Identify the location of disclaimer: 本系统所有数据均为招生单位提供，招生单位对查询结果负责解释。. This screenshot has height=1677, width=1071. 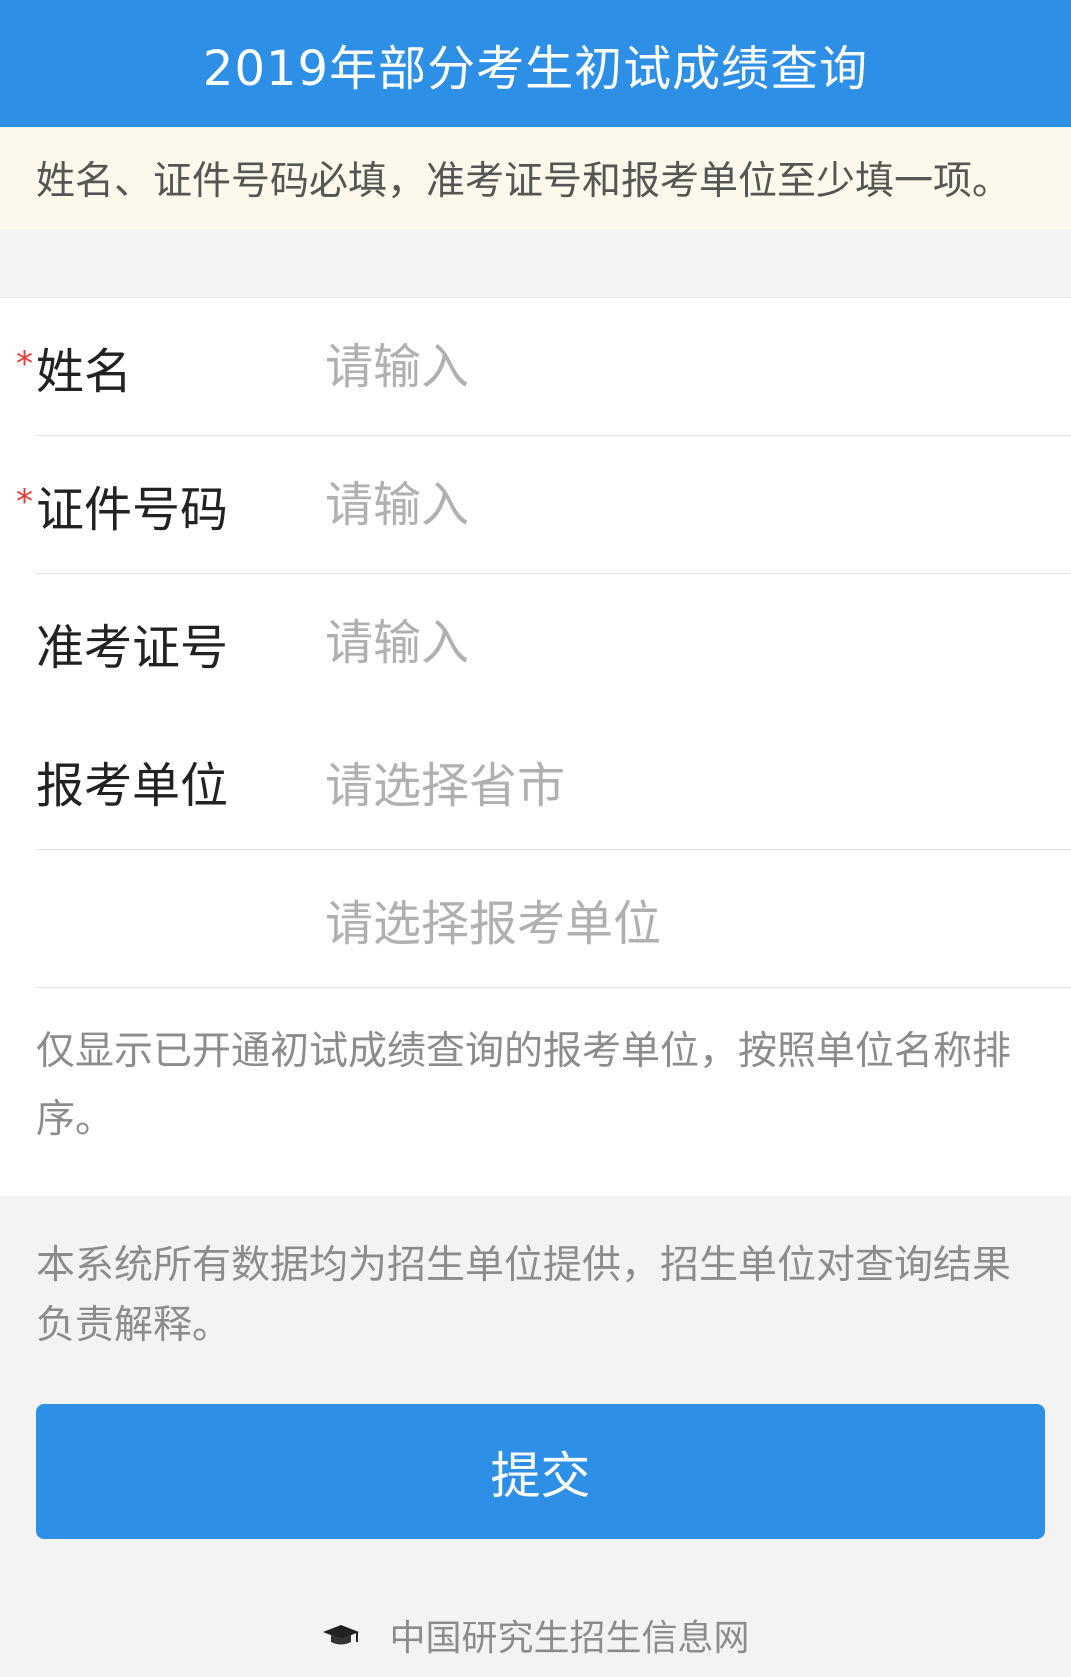
(535, 1300).